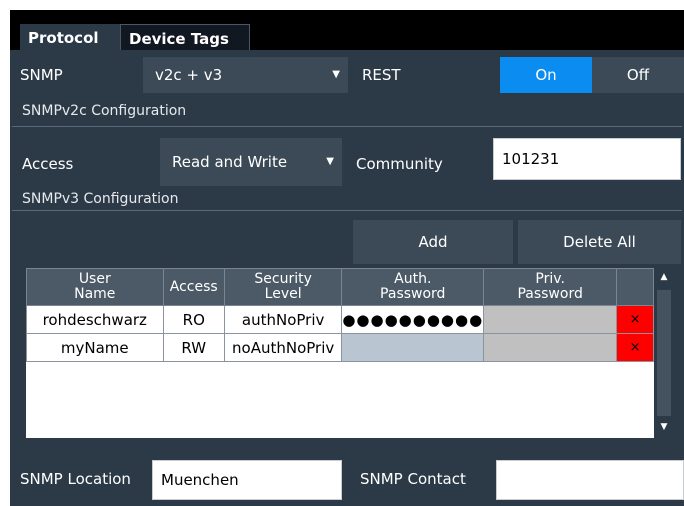 The width and height of the screenshot is (684, 506). What do you see at coordinates (283, 287) in the screenshot?
I see `column-header-security-level: Security Level` at bounding box center [283, 287].